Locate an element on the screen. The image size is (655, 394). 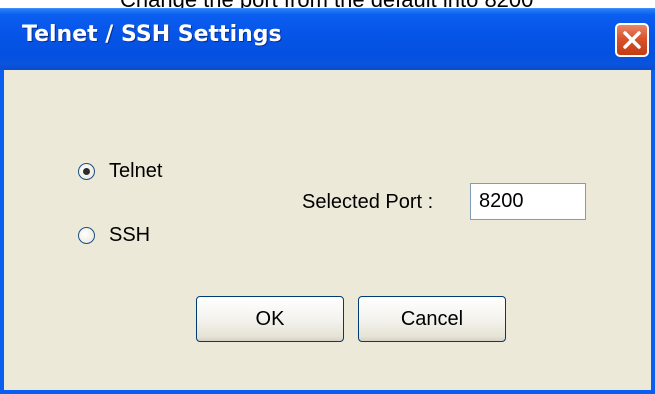
radio-selected-dot is located at coordinates (86, 171).